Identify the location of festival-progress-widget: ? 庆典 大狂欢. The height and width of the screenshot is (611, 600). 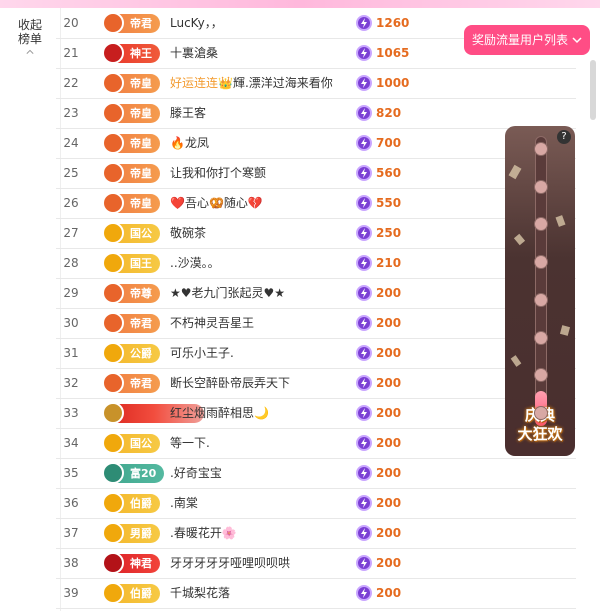
(540, 291).